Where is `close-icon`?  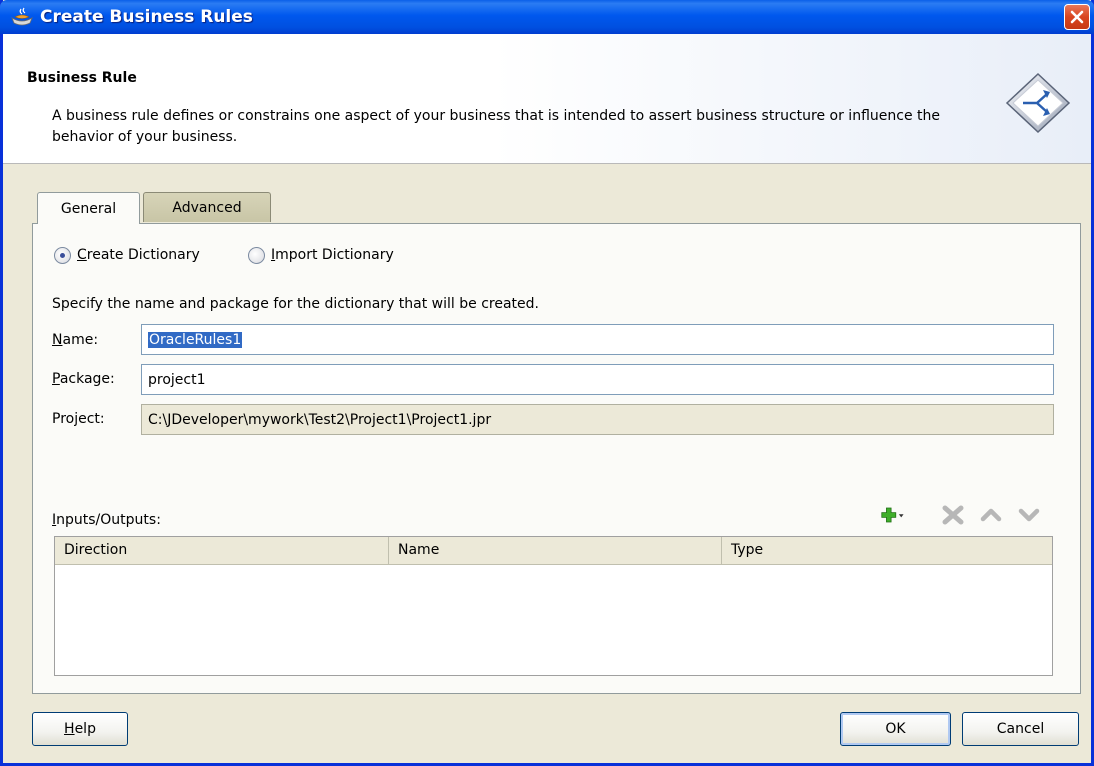 close-icon is located at coordinates (1077, 17).